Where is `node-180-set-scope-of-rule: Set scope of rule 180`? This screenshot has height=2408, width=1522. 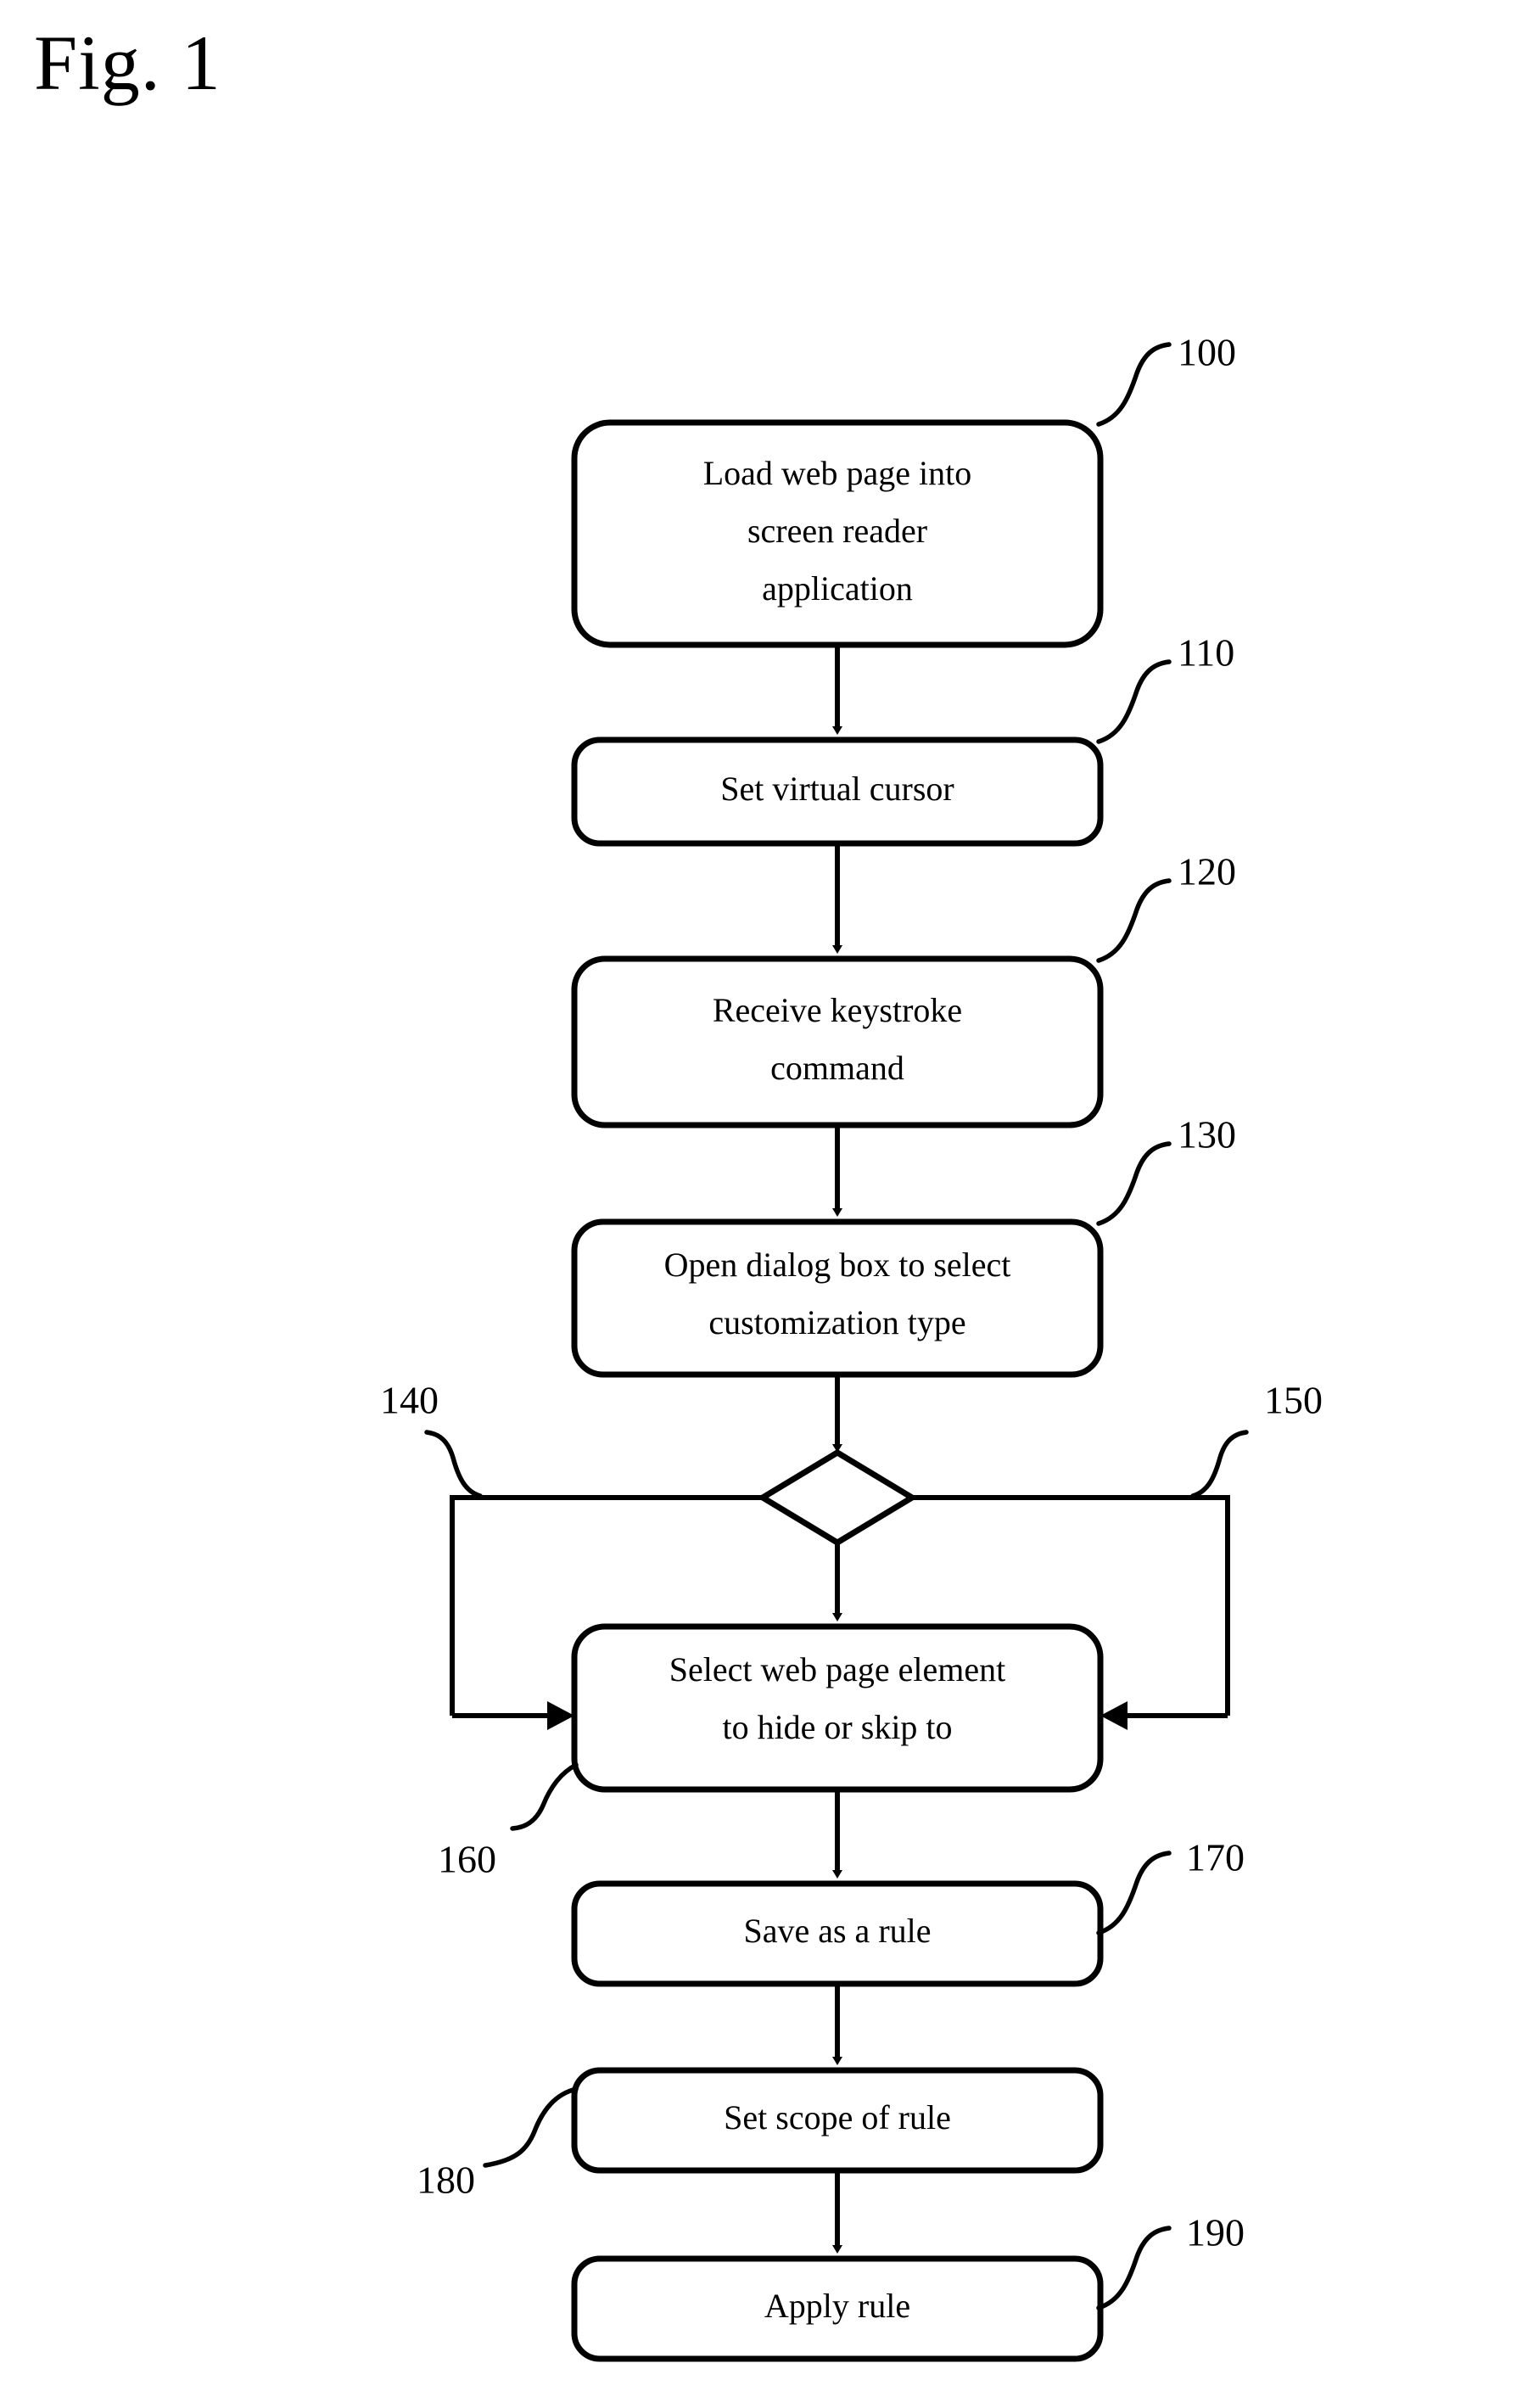 node-180-set-scope-of-rule: Set scope of rule 180 is located at coordinates (760, 2134).